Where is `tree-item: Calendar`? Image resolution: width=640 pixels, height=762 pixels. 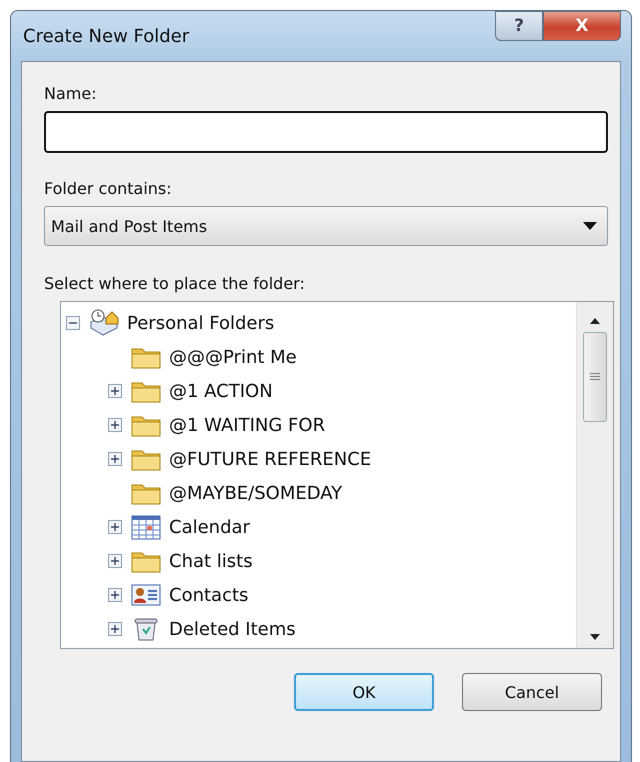
tree-item: Calendar is located at coordinates (207, 527).